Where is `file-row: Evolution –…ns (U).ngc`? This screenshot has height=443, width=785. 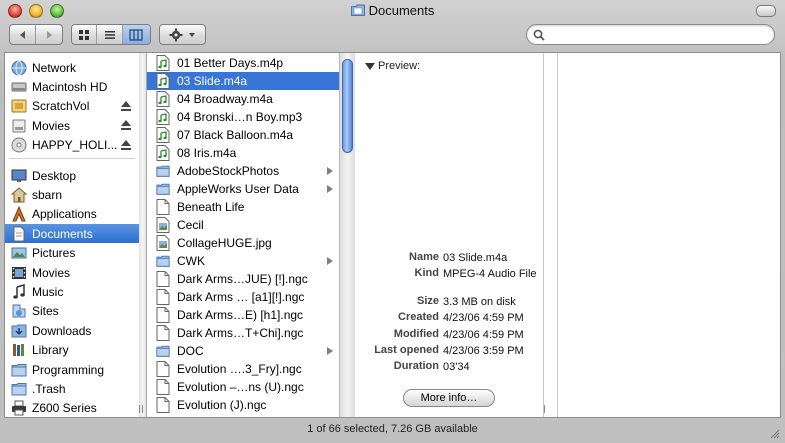
file-row: Evolution –…ns (U).ngc is located at coordinates (243, 387).